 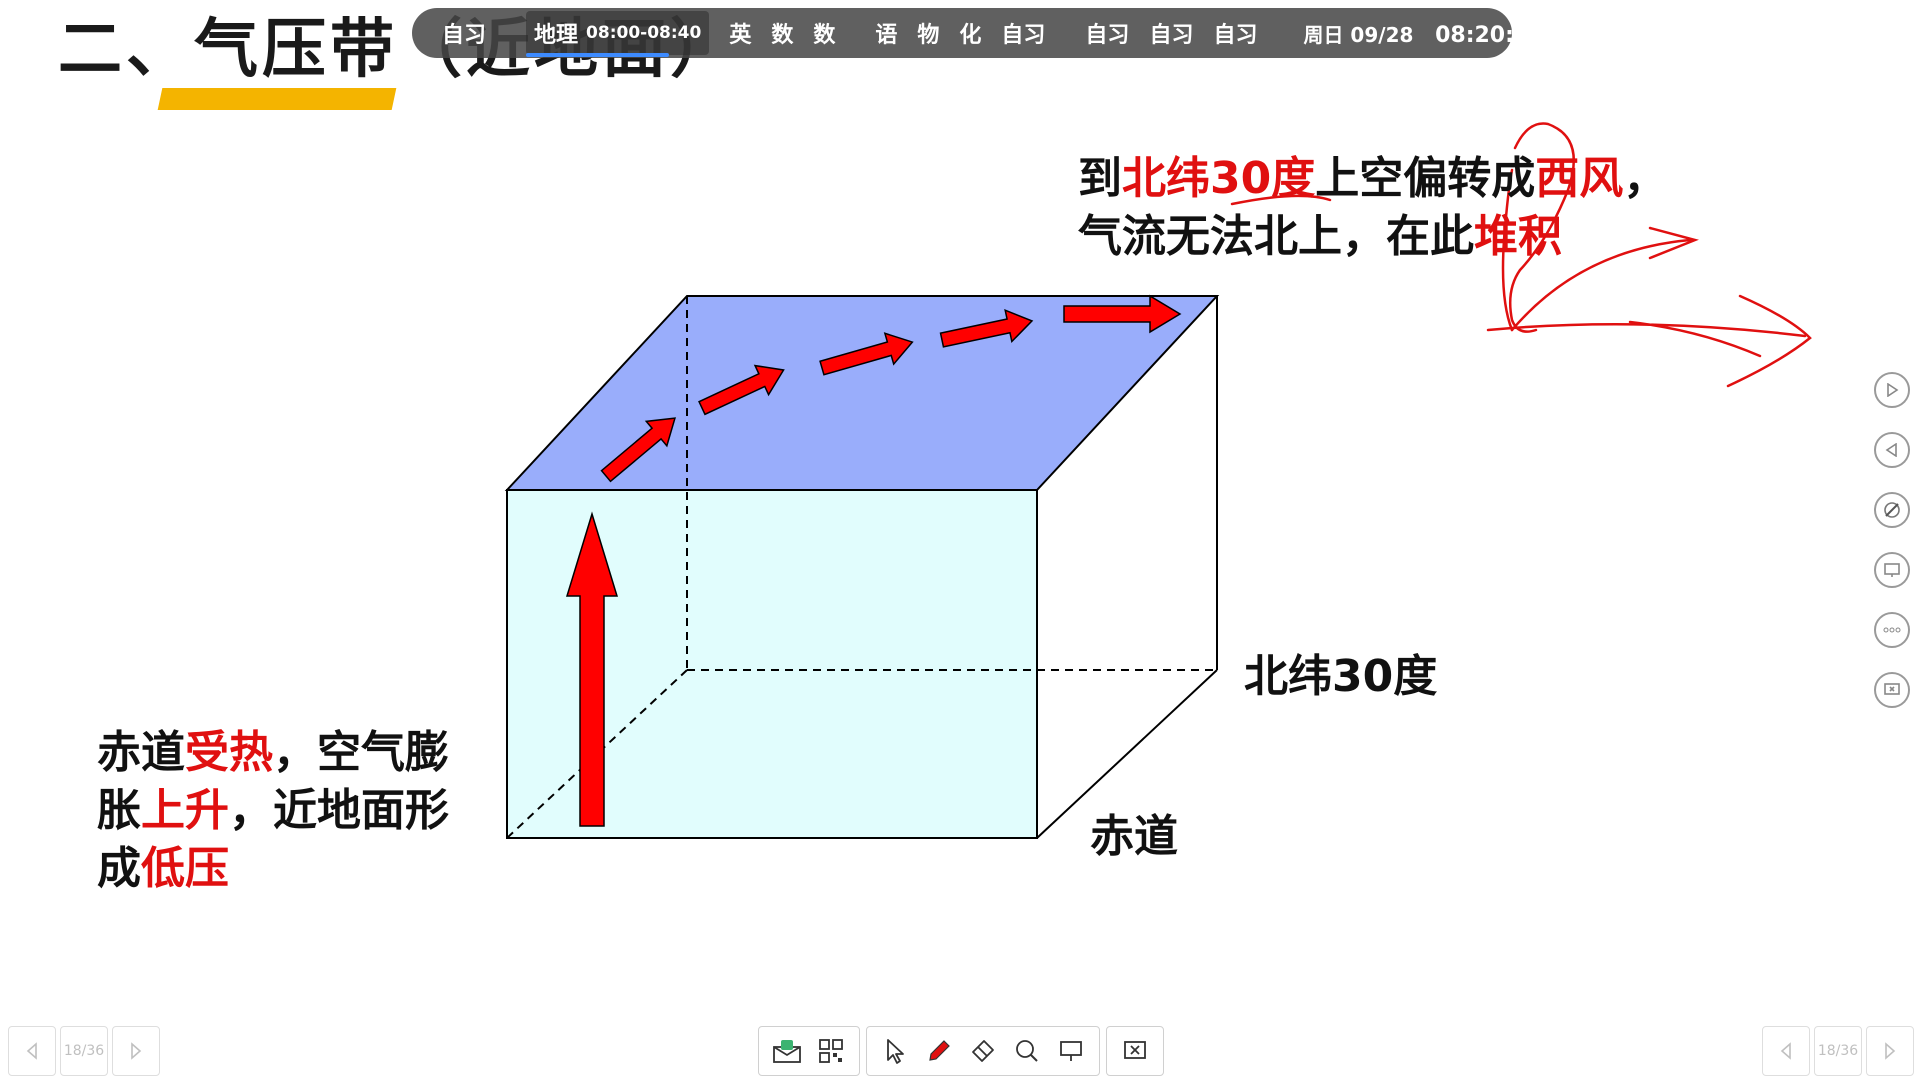 I want to click on play-left-icon, so click(x=1891, y=450).